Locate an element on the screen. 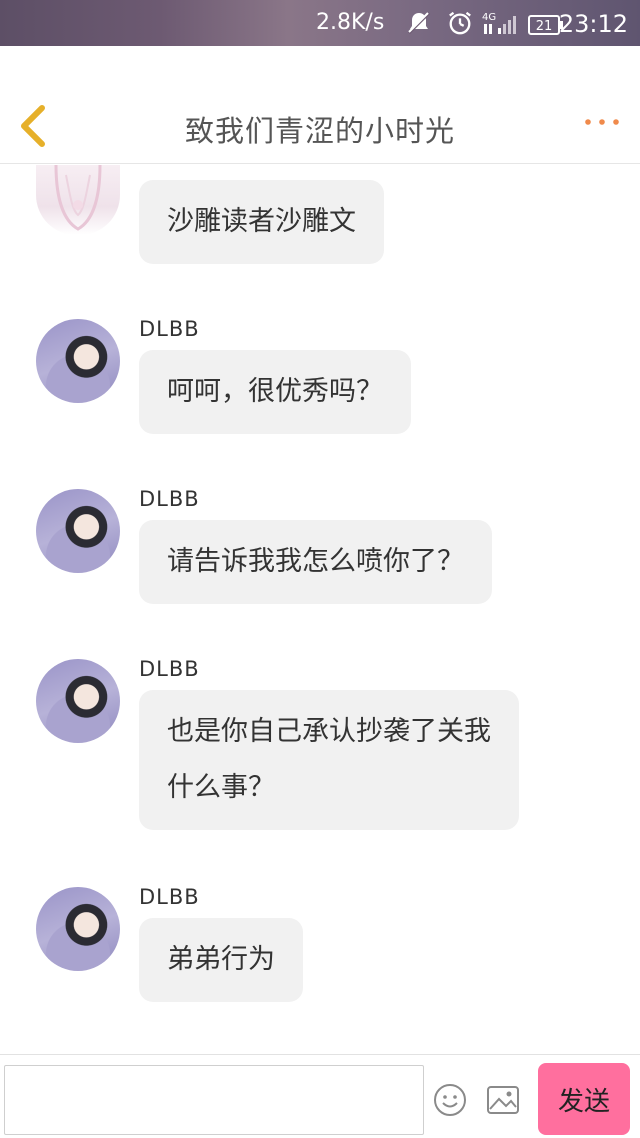 This screenshot has width=640, height=1138. message-bubble: 弟弟行为 is located at coordinates (221, 960).